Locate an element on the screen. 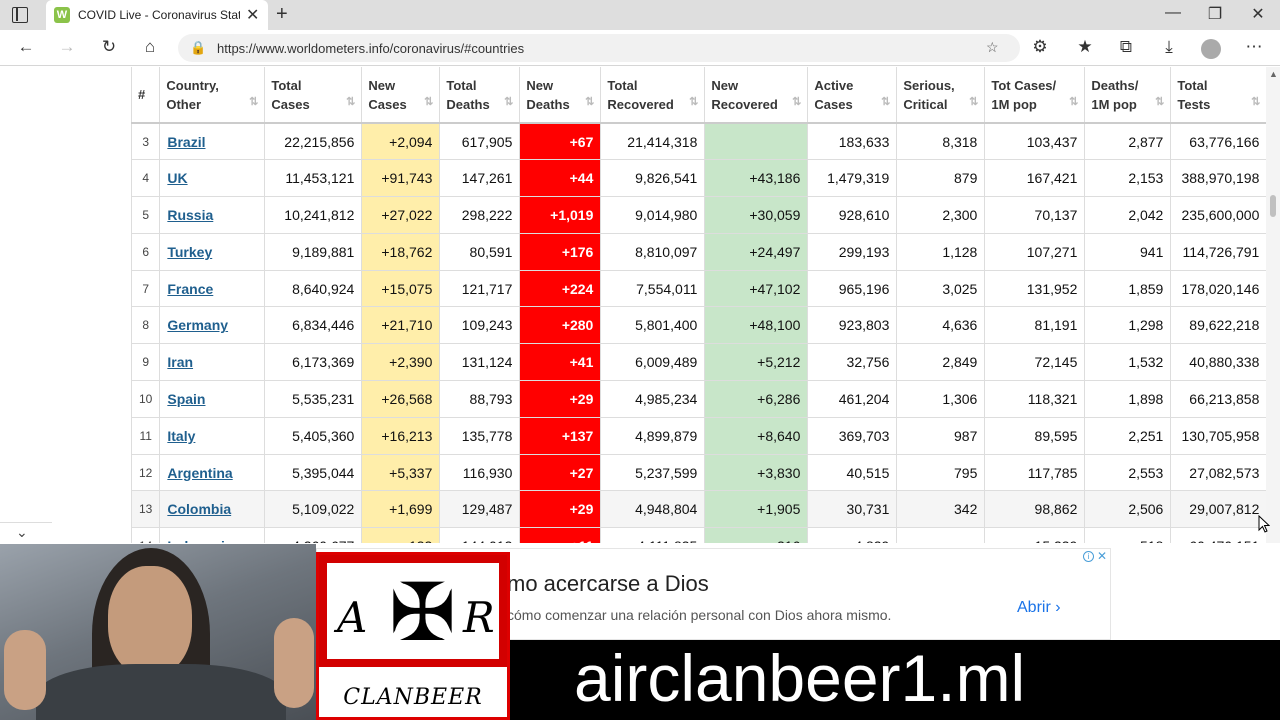 The width and height of the screenshot is (1280, 720). active-cases-cell: 4,829 is located at coordinates (852, 535).